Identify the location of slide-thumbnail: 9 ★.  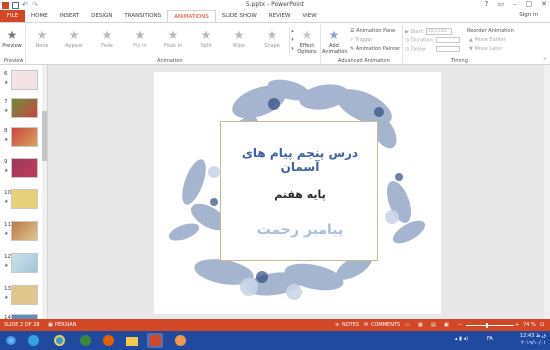
(23, 169).